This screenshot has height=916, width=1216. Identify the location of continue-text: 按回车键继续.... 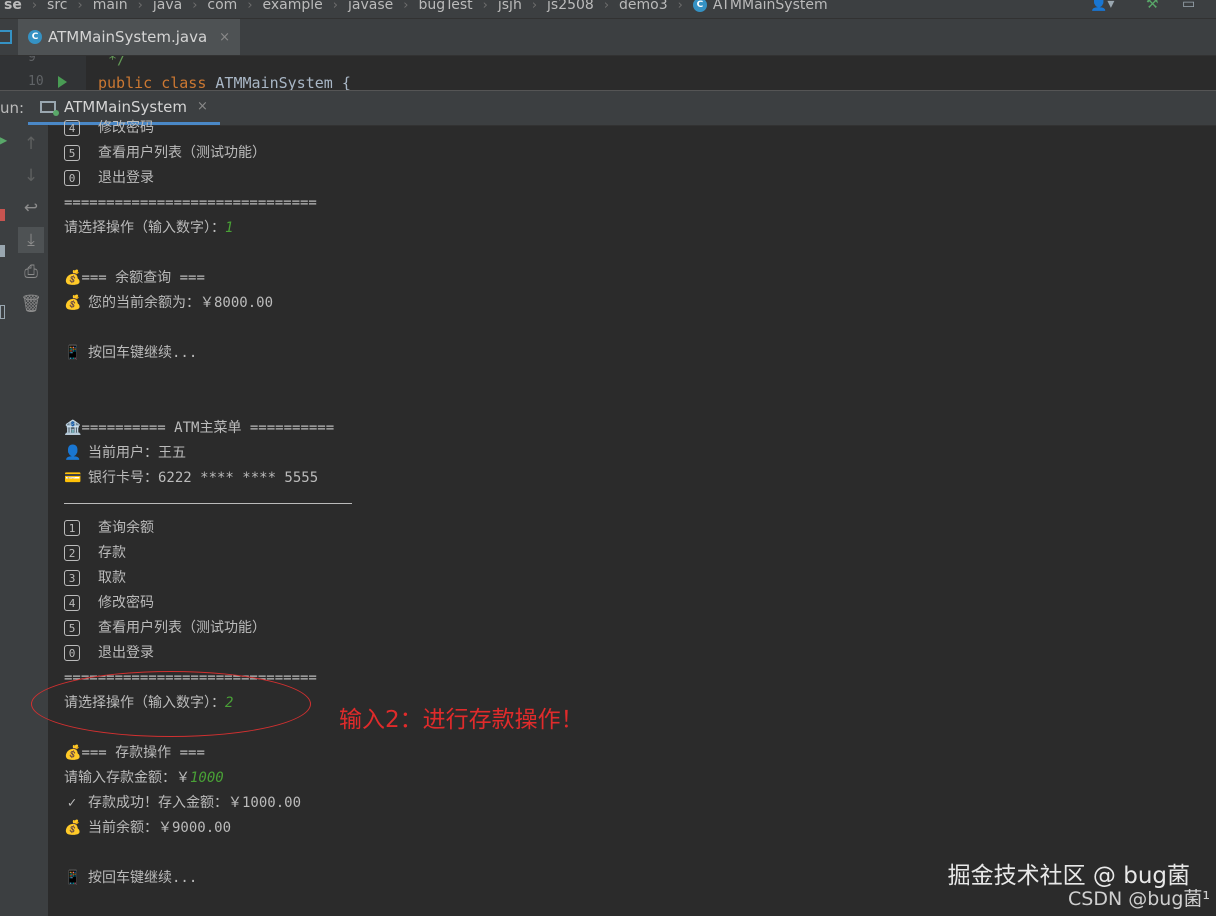
(143, 353).